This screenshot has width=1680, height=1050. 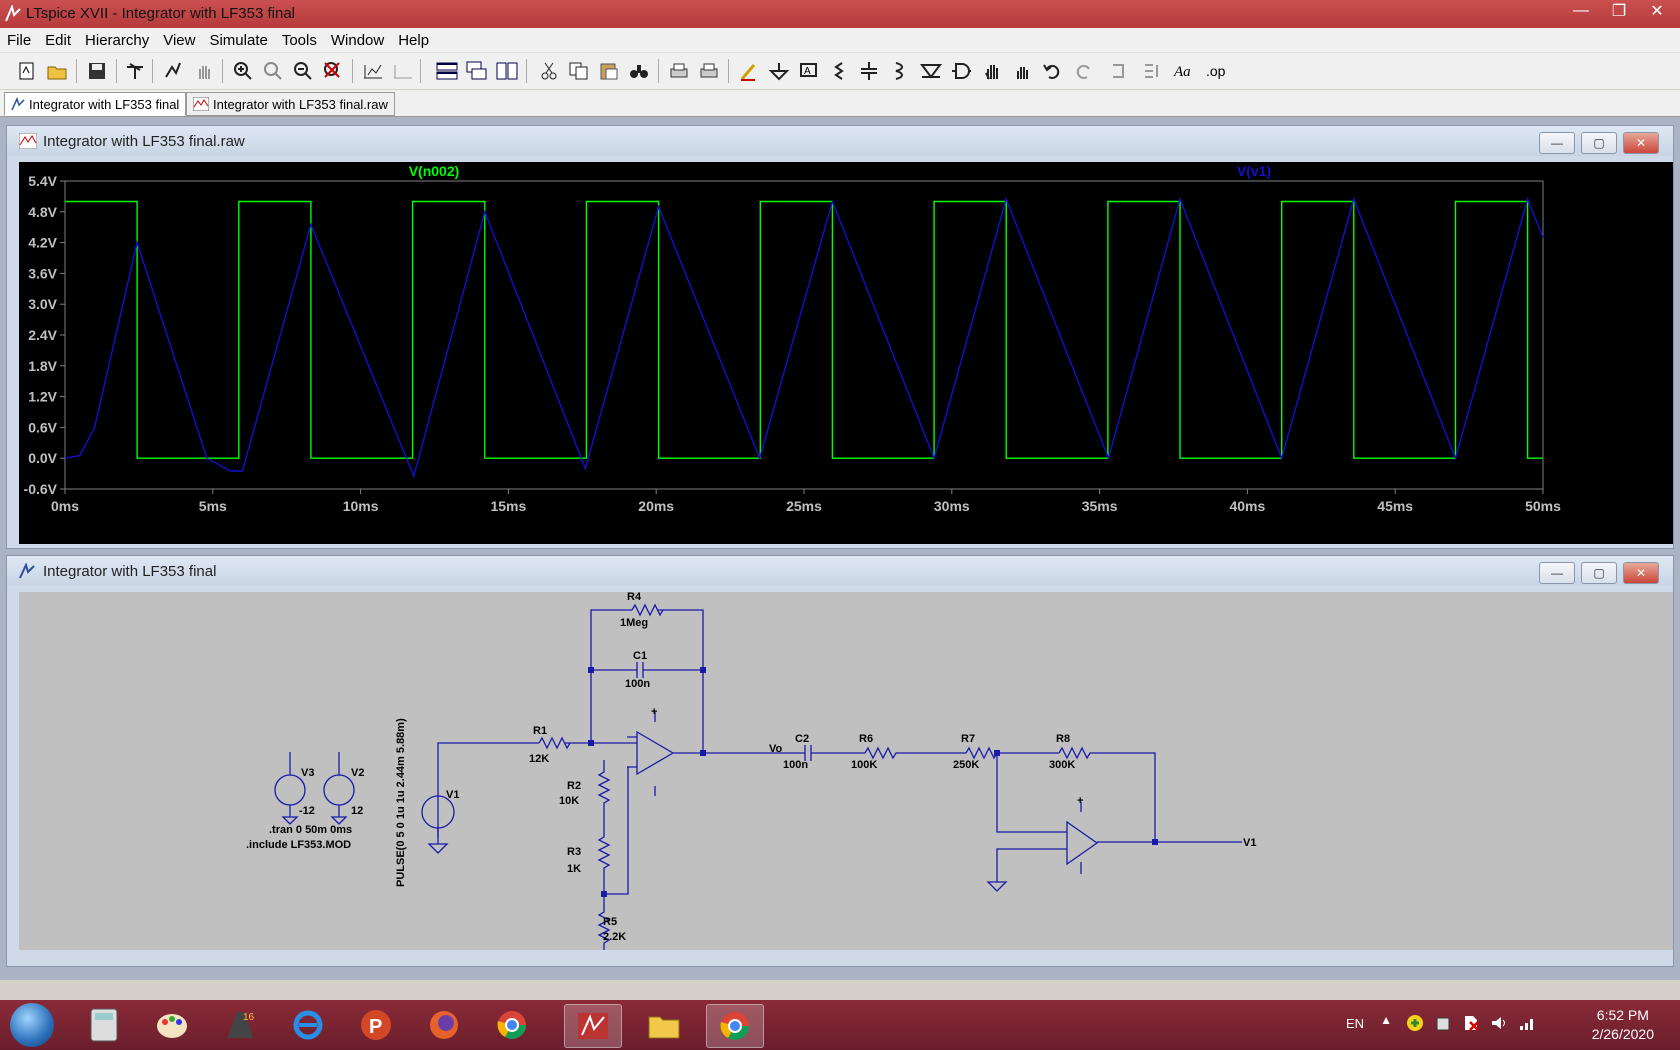 What do you see at coordinates (205, 71) in the screenshot?
I see `halt-hand-icon` at bounding box center [205, 71].